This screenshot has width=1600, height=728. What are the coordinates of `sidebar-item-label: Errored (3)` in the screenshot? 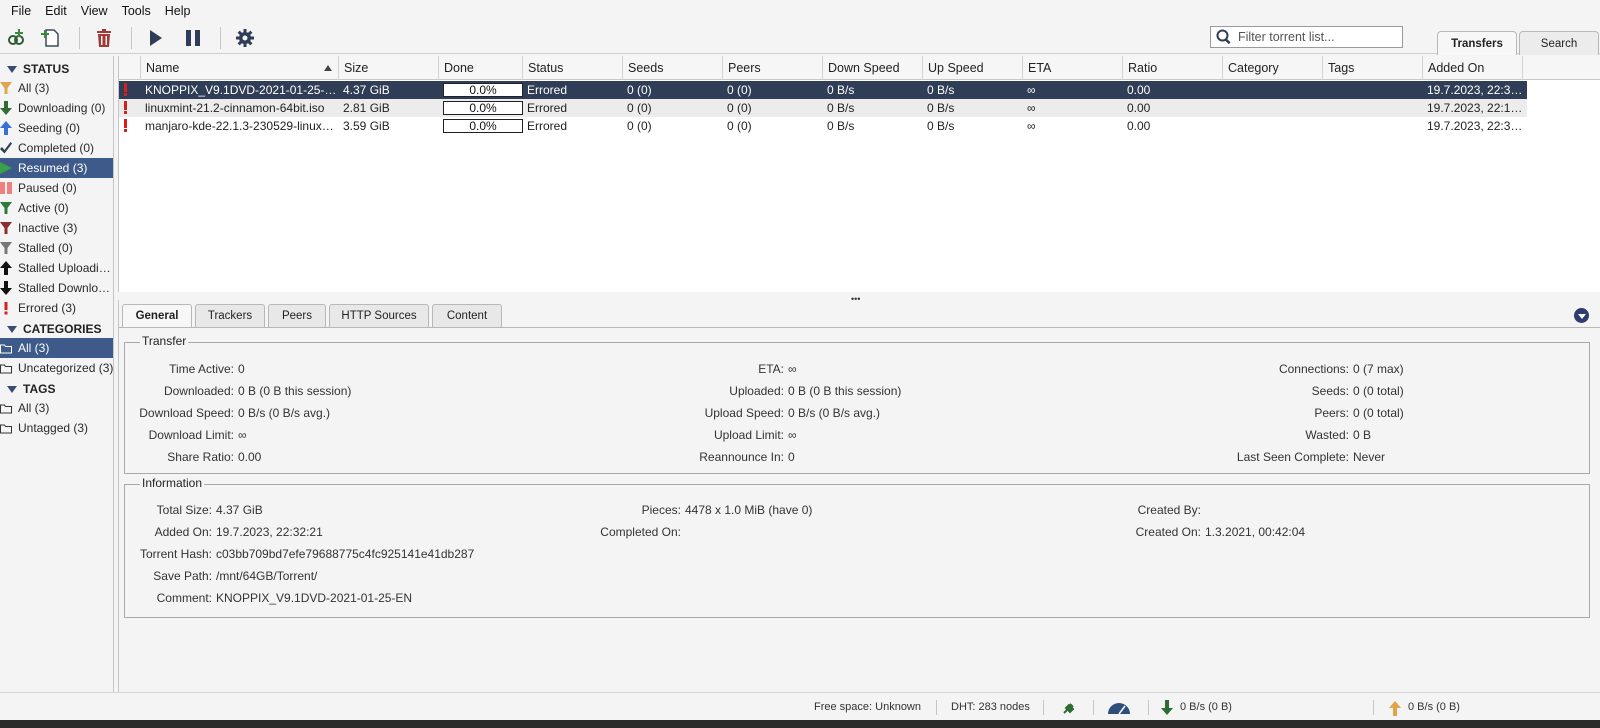 It's located at (47, 308).